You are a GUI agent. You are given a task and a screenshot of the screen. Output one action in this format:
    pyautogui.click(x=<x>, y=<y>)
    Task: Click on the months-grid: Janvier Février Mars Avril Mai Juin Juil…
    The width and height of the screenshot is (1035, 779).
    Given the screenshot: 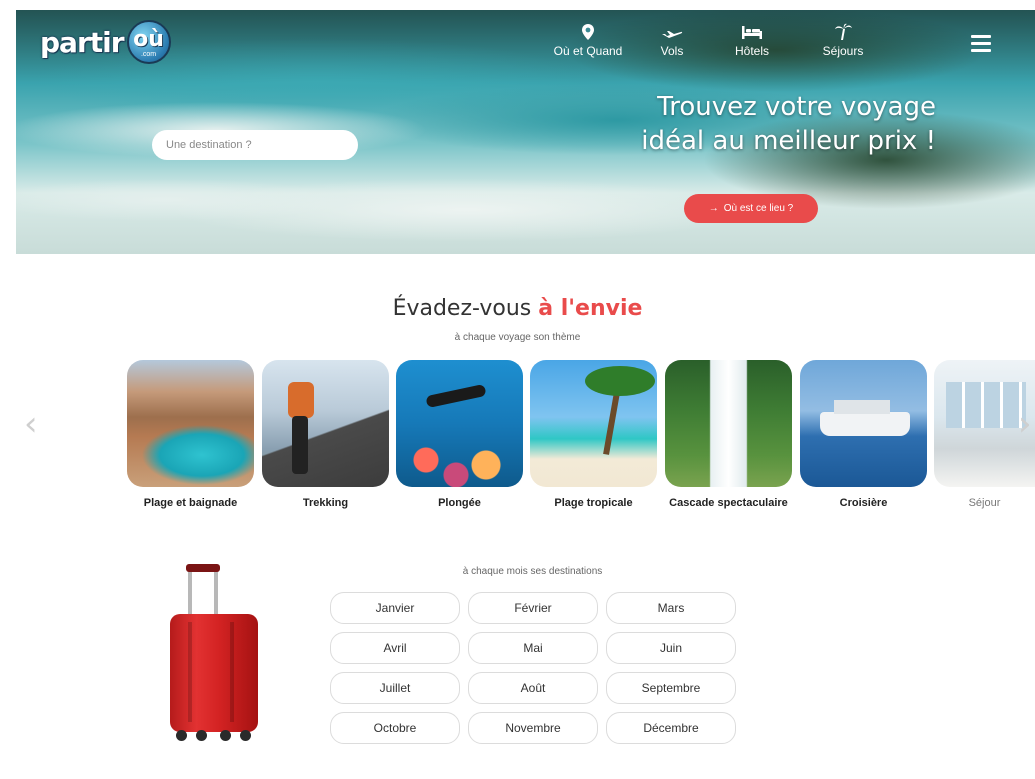 What is the action you would take?
    pyautogui.click(x=533, y=668)
    